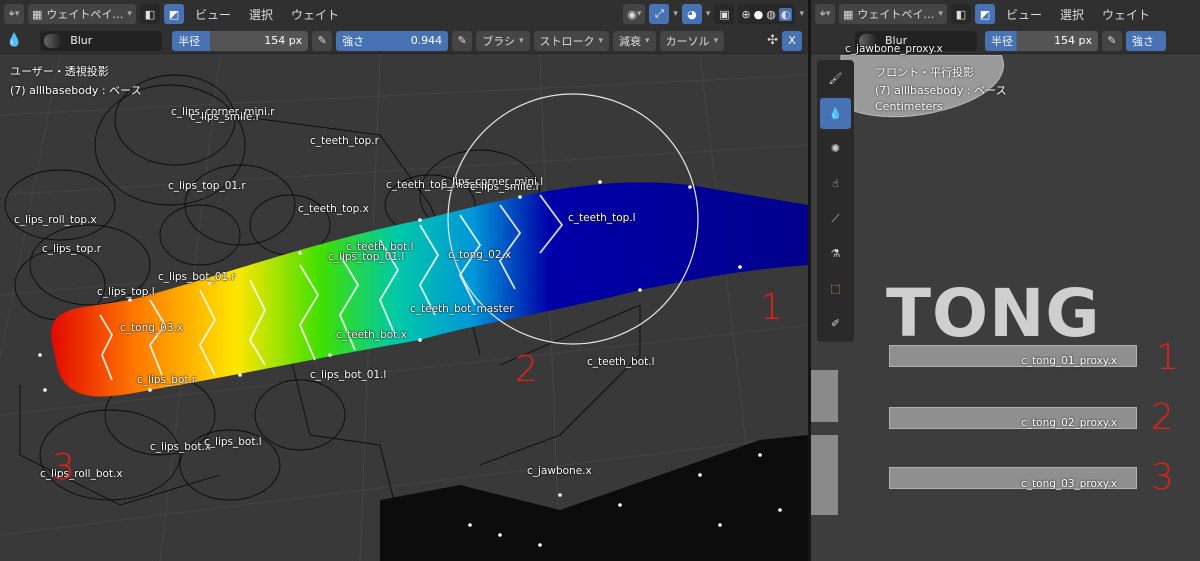 The image size is (1200, 561). I want to click on draw-tool-button: 🖌, so click(835, 78).